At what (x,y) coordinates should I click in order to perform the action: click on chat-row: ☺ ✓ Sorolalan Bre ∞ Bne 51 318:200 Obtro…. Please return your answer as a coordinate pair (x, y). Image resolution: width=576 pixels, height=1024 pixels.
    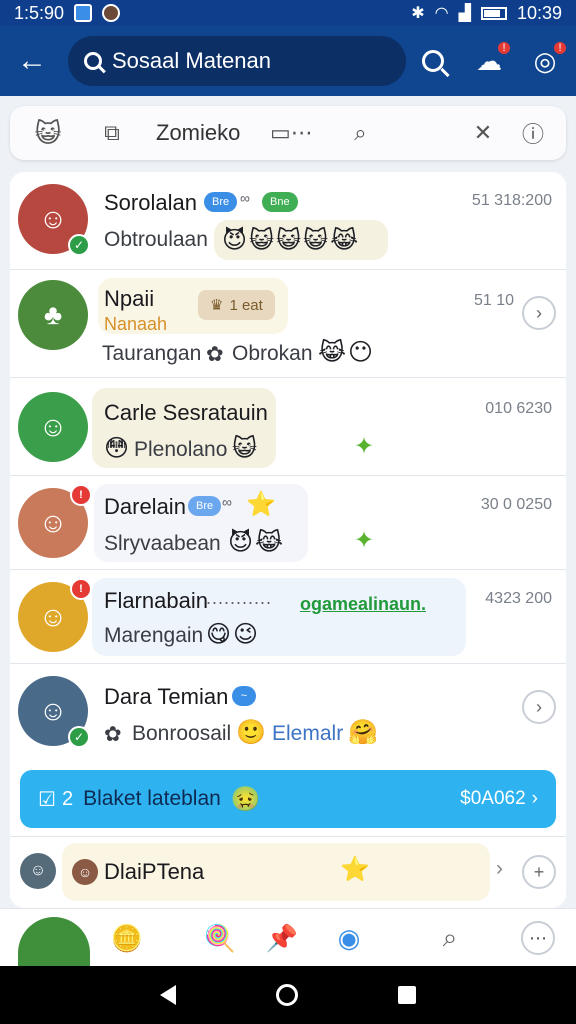
    Looking at the image, I should click on (288, 221).